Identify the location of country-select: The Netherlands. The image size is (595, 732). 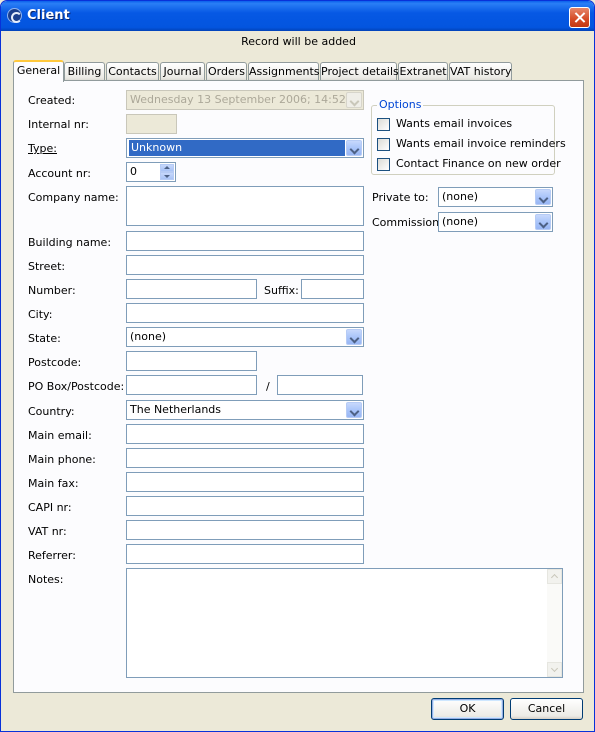
(245, 410).